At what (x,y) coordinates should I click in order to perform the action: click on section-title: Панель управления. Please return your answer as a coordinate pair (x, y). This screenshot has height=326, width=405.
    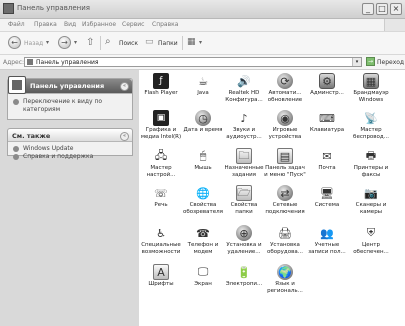
    Looking at the image, I should click on (67, 86).